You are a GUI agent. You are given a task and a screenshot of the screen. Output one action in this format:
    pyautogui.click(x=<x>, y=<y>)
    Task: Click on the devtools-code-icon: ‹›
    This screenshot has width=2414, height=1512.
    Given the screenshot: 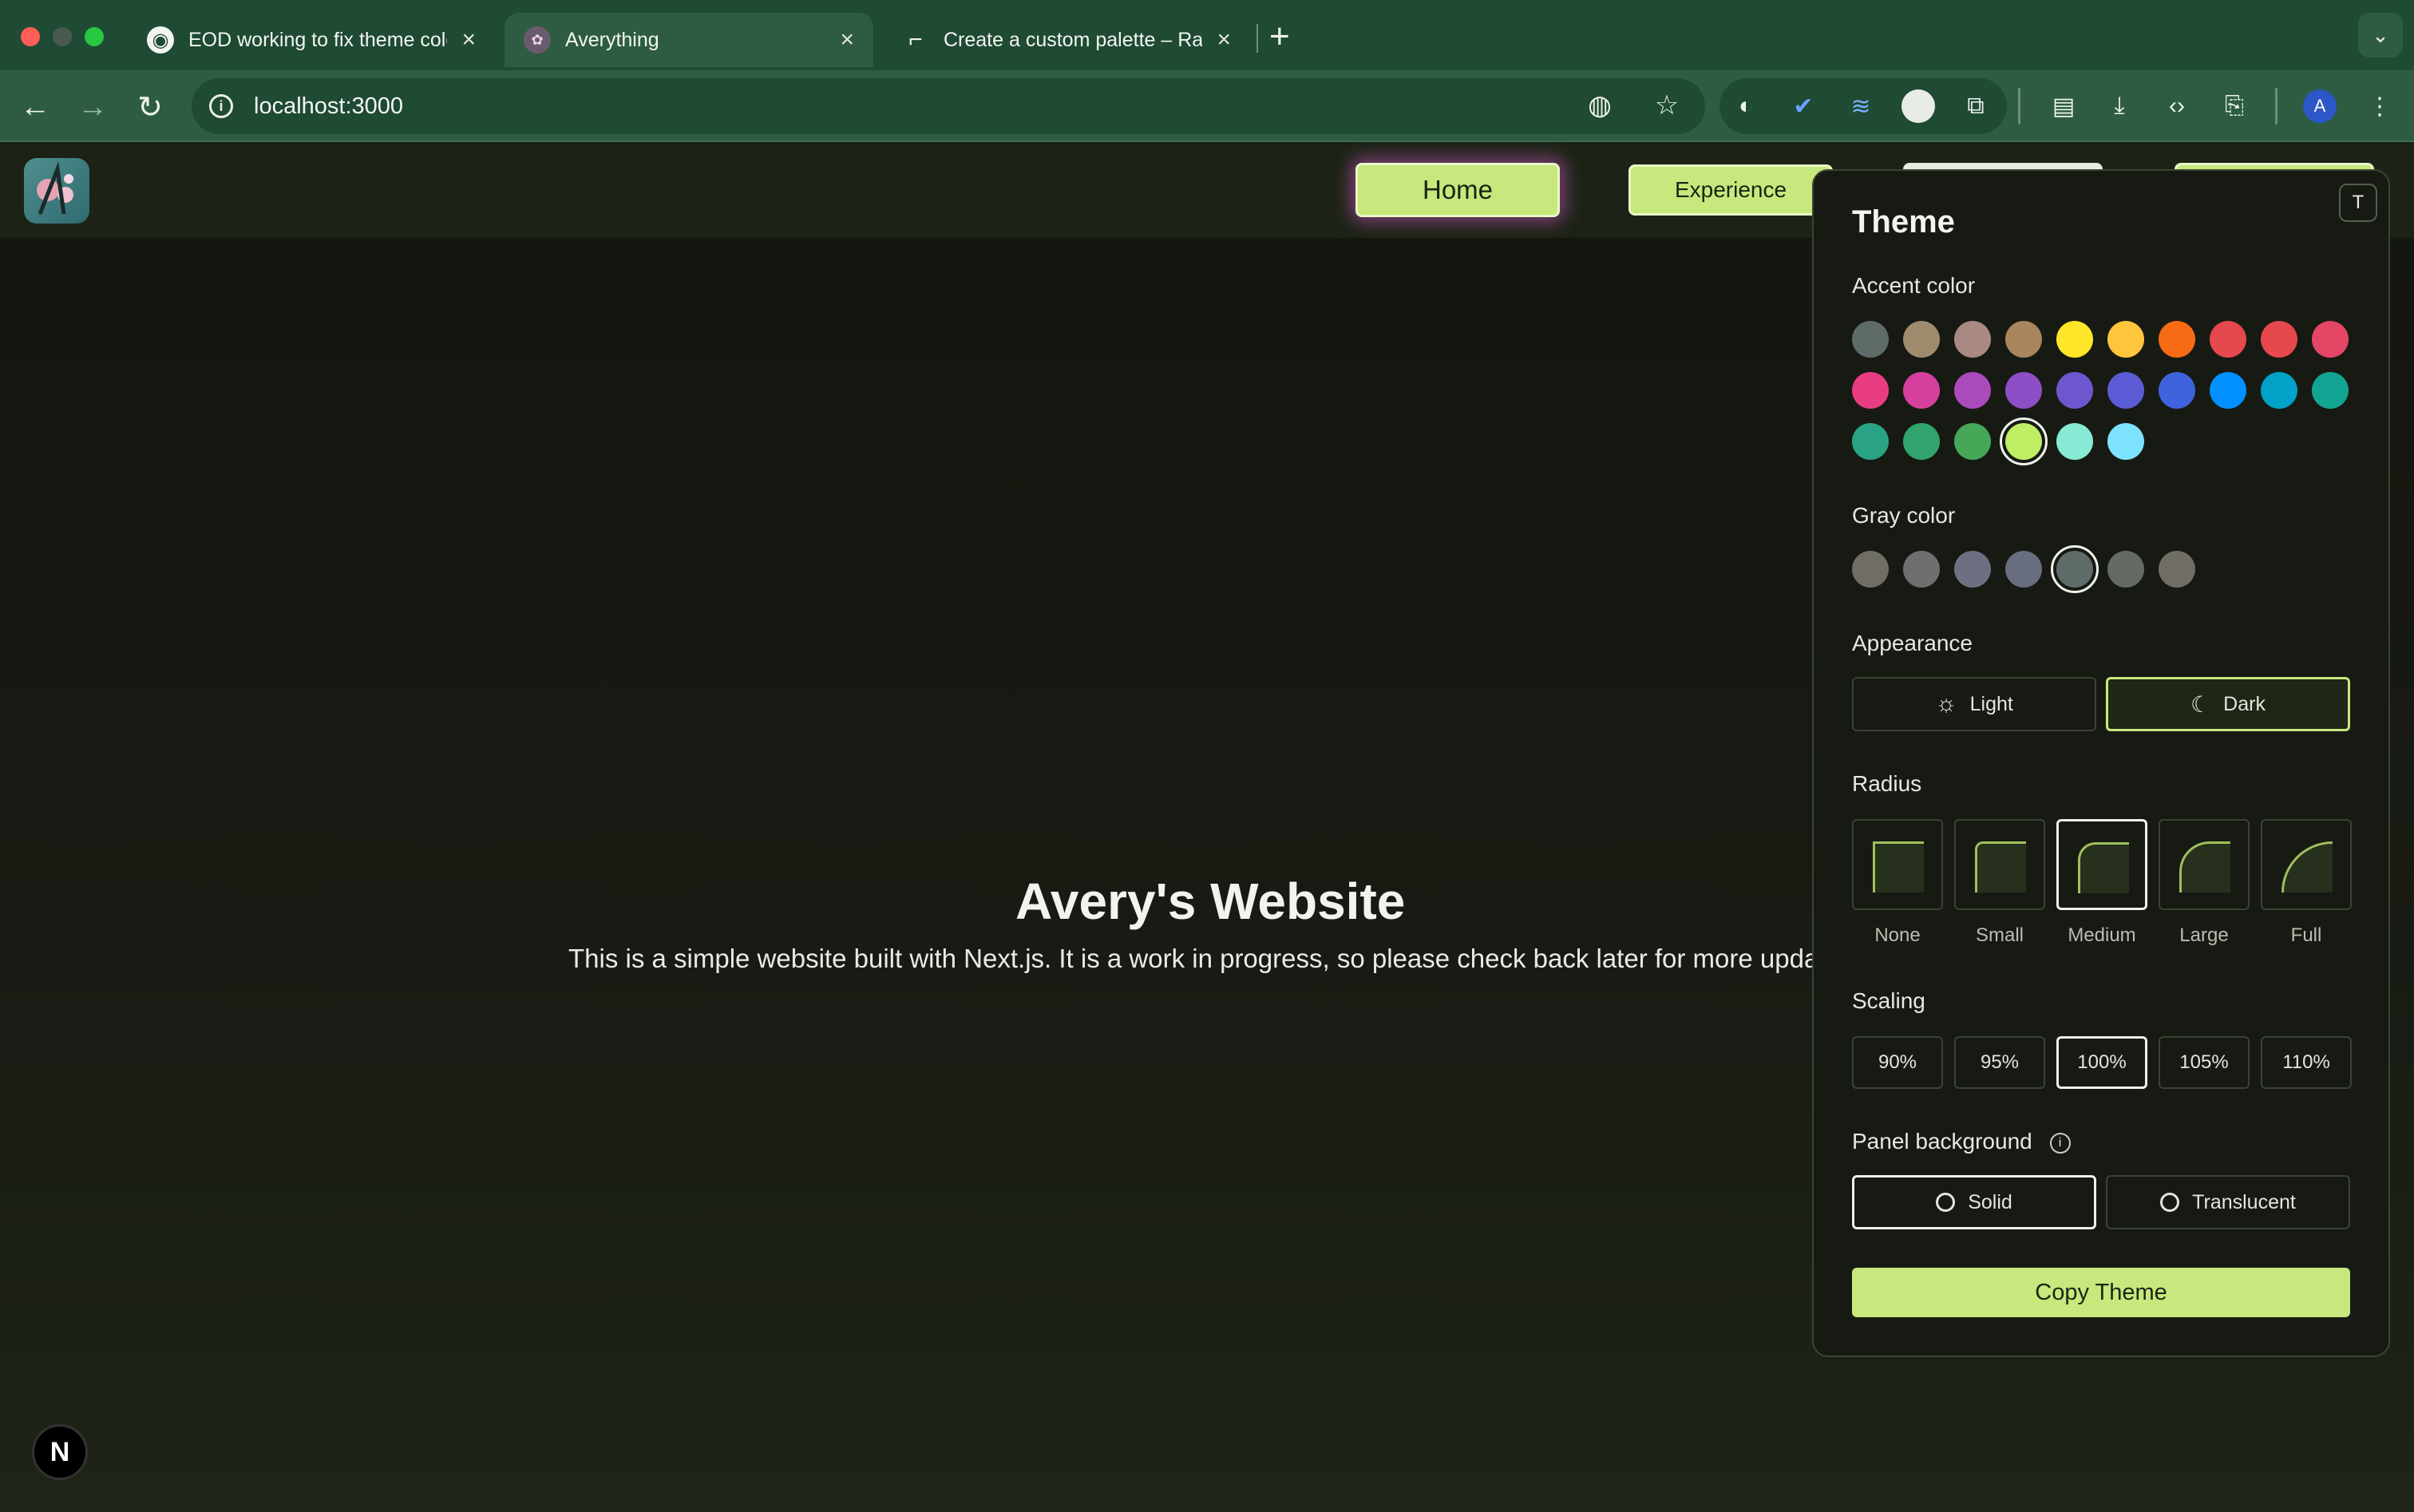 What is the action you would take?
    pyautogui.click(x=2177, y=106)
    